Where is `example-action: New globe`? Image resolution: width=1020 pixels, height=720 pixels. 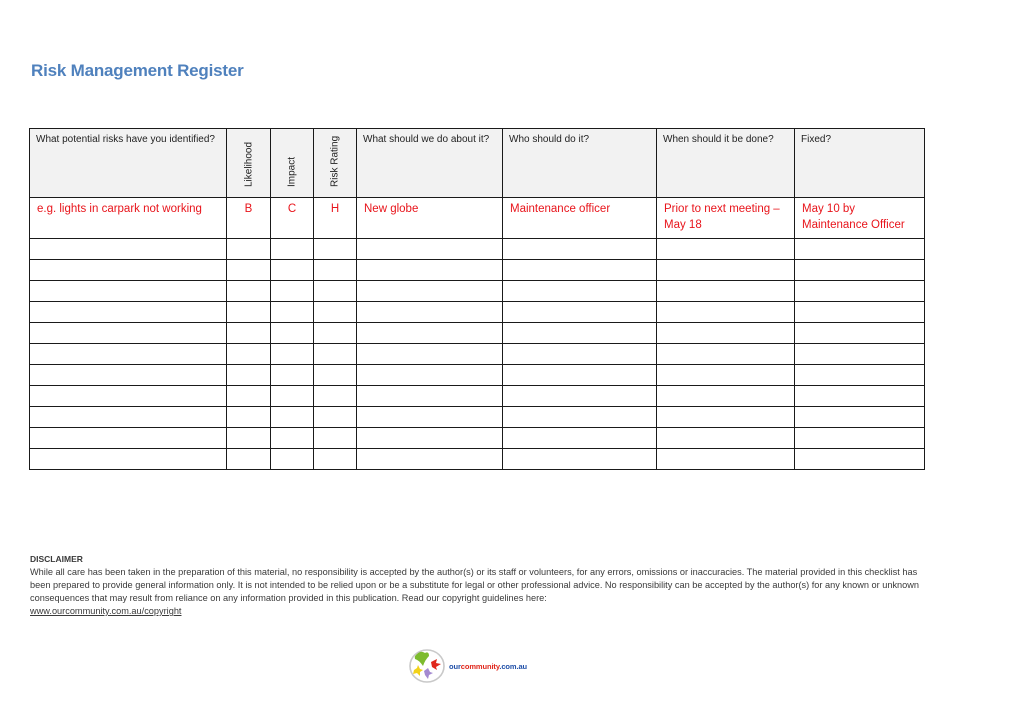 example-action: New globe is located at coordinates (429, 218).